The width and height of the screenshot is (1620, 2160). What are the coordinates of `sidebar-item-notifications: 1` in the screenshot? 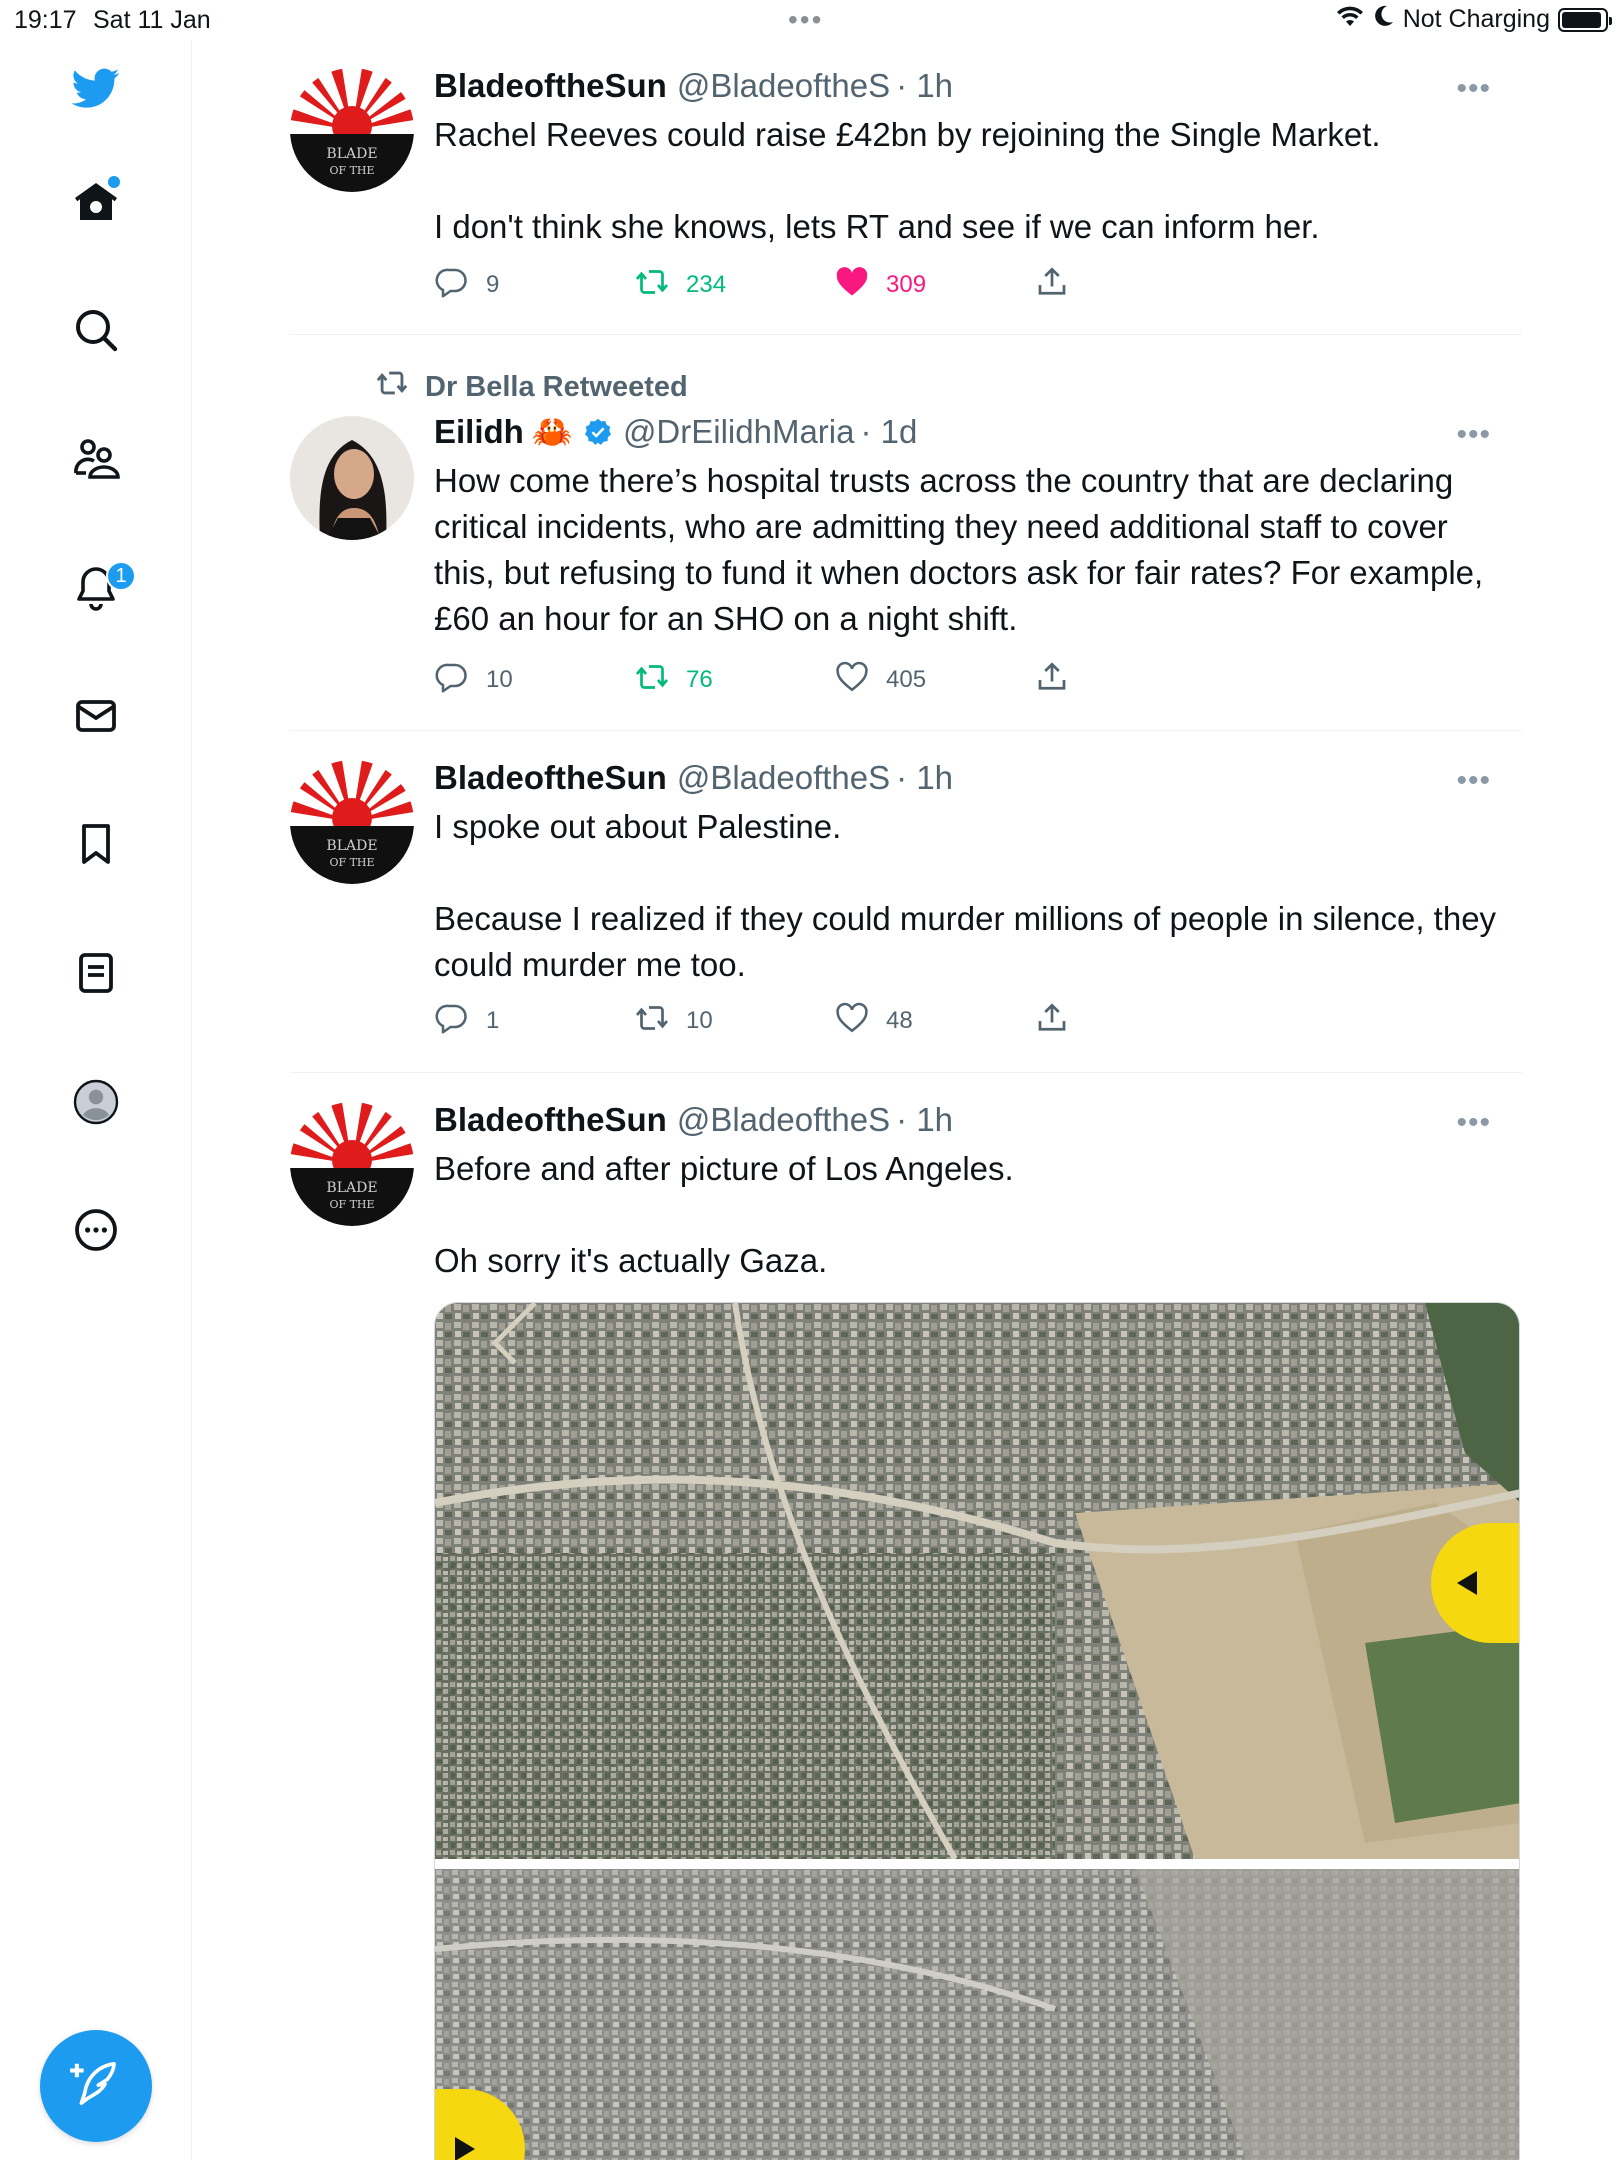 It's located at (96, 589).